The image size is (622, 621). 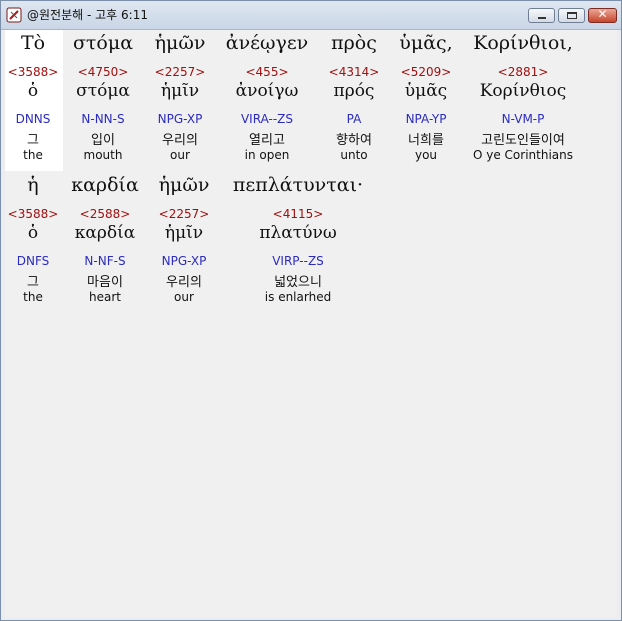 What do you see at coordinates (298, 297) in the screenshot?
I see `english-gloss: is enlarhed` at bounding box center [298, 297].